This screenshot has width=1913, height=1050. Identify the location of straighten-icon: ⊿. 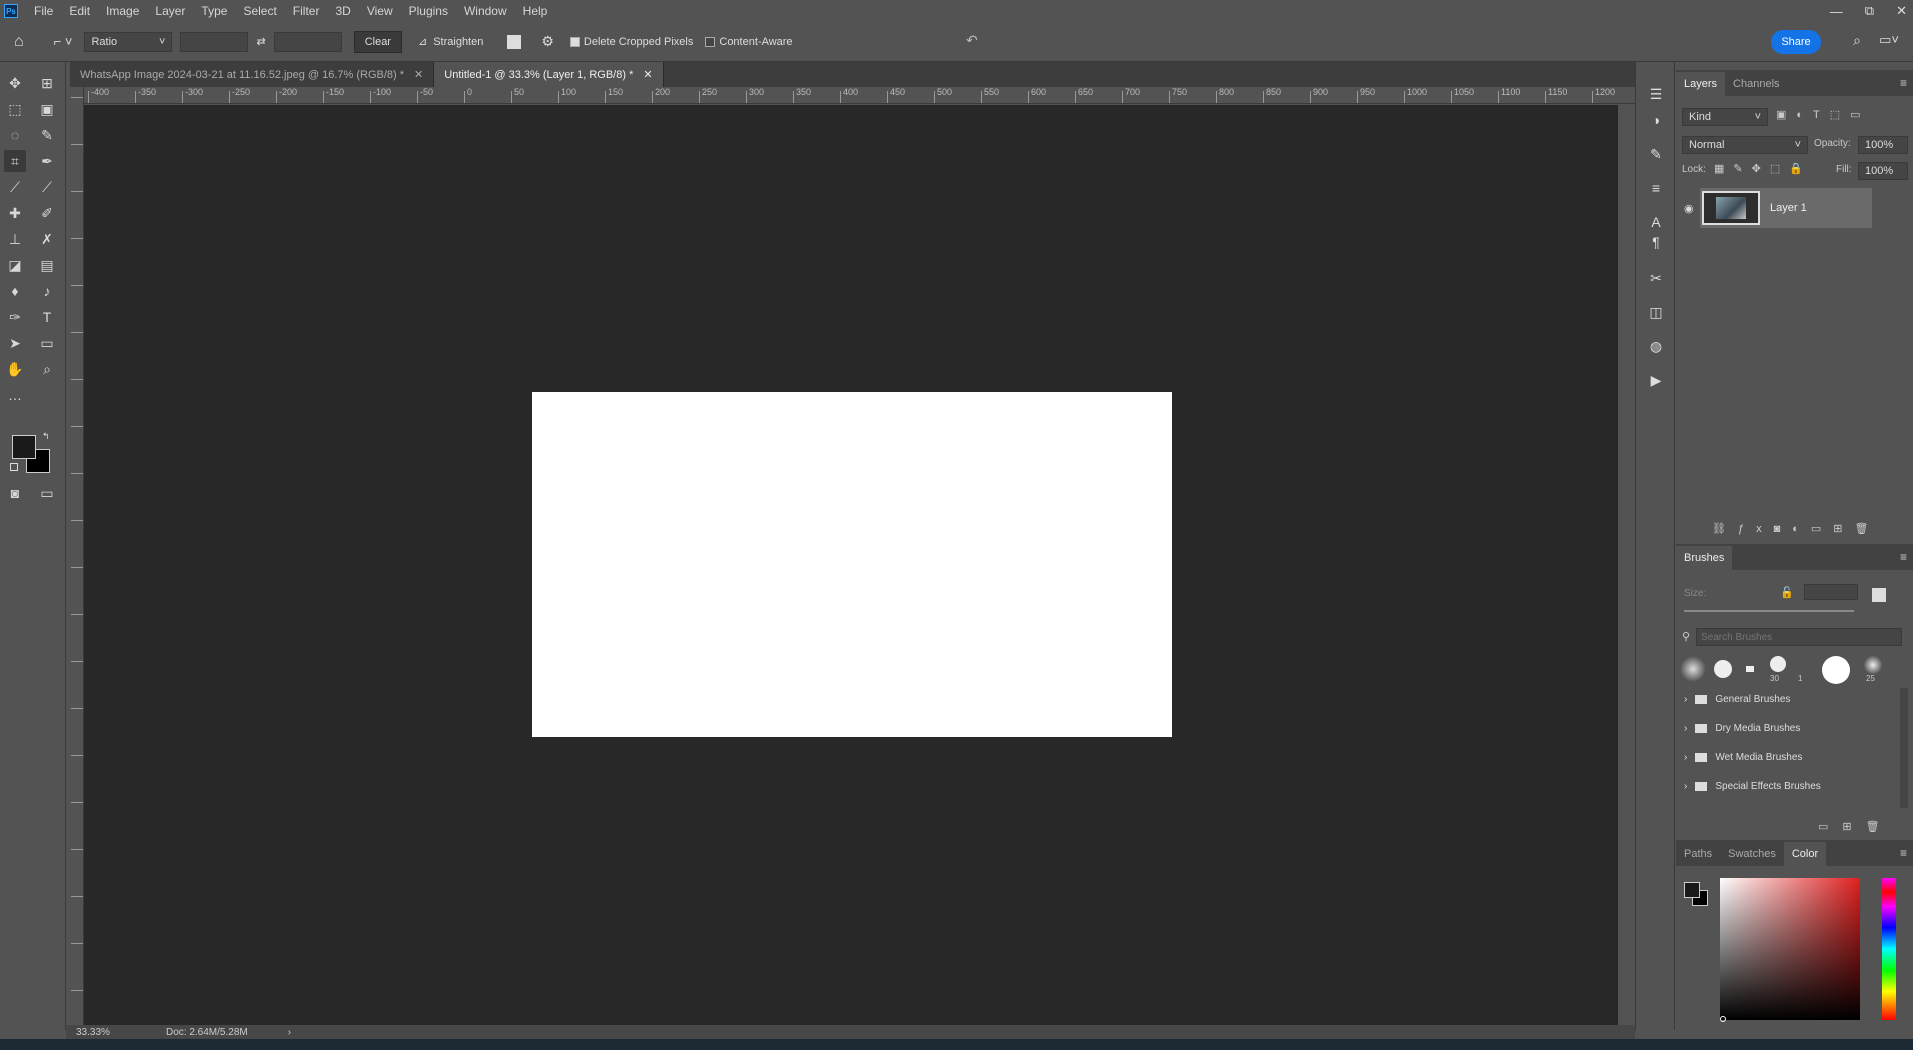
(422, 41).